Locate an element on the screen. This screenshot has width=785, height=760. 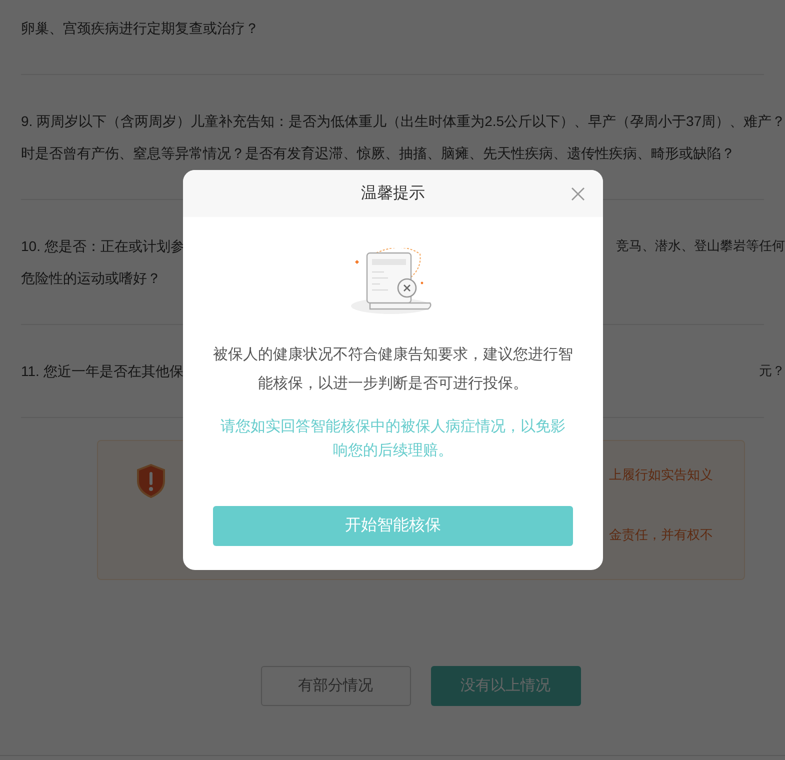
no-condition-button: 没有以上情况 is located at coordinates (505, 686).